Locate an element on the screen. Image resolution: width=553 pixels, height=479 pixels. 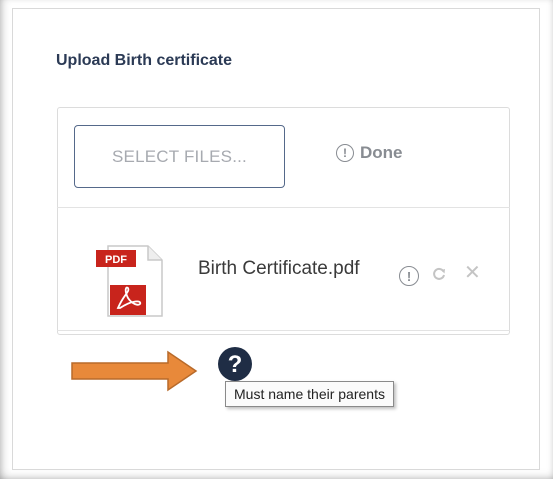
remove-file-icon: ✕ is located at coordinates (472, 273).